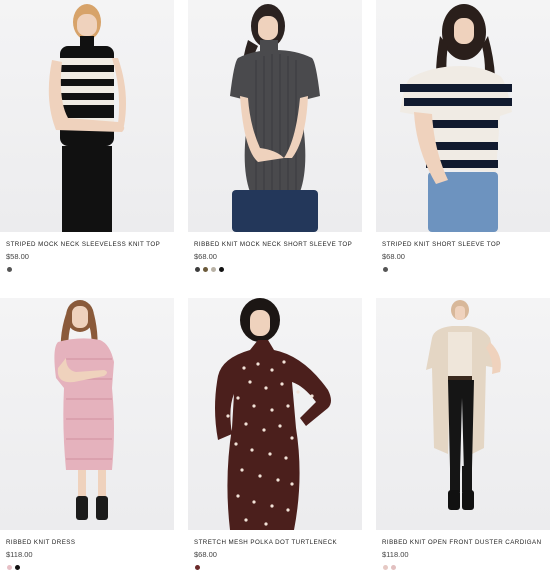 This screenshot has width=550, height=572. What do you see at coordinates (275, 542) in the screenshot?
I see `product-name: STRETCH MESH POLKA DOT TURTLENECK` at bounding box center [275, 542].